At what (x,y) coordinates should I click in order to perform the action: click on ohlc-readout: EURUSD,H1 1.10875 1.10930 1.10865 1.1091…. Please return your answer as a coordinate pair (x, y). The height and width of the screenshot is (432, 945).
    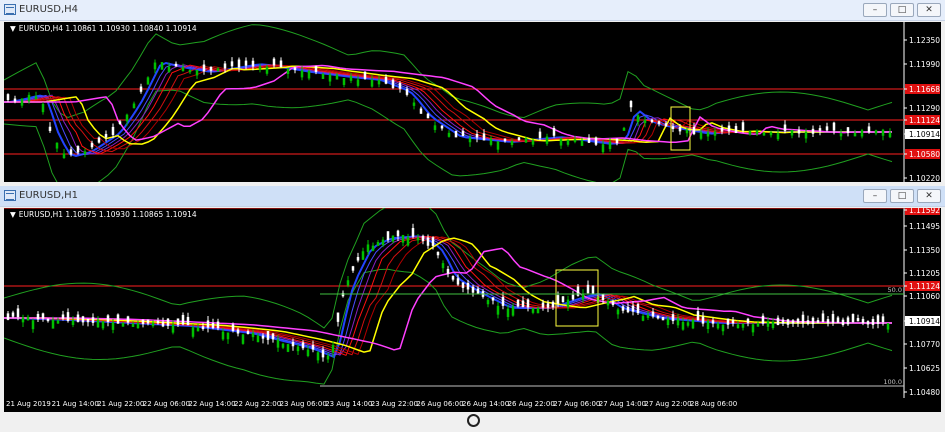
    Looking at the image, I should click on (107, 214).